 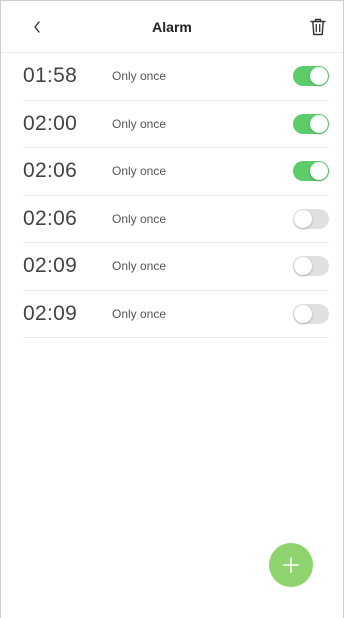 I want to click on header: Alarm, so click(x=172, y=27).